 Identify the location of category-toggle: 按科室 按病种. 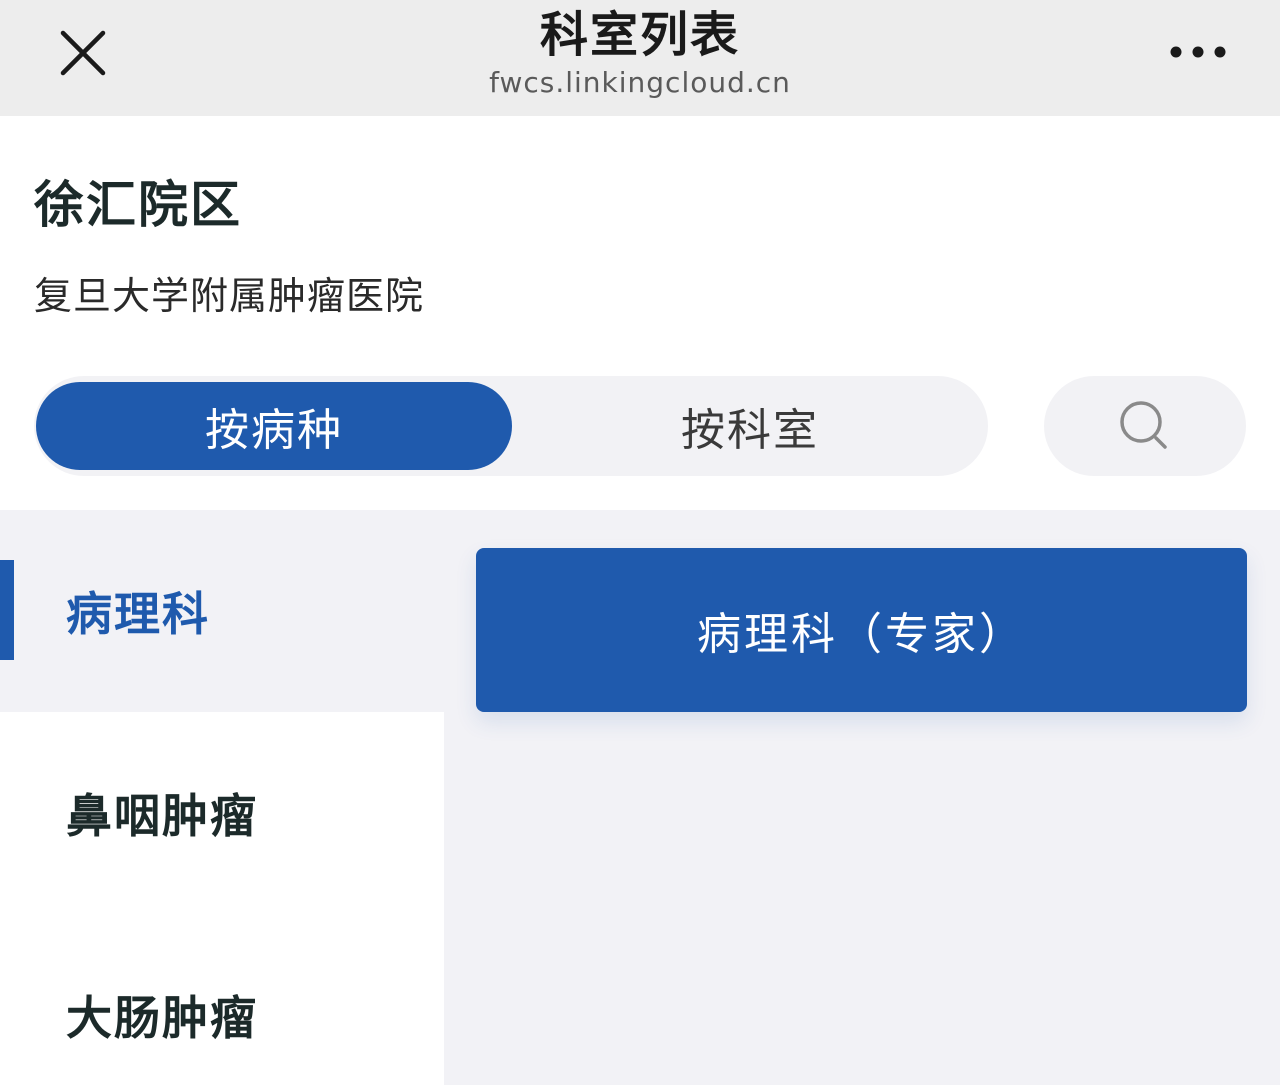
(511, 426).